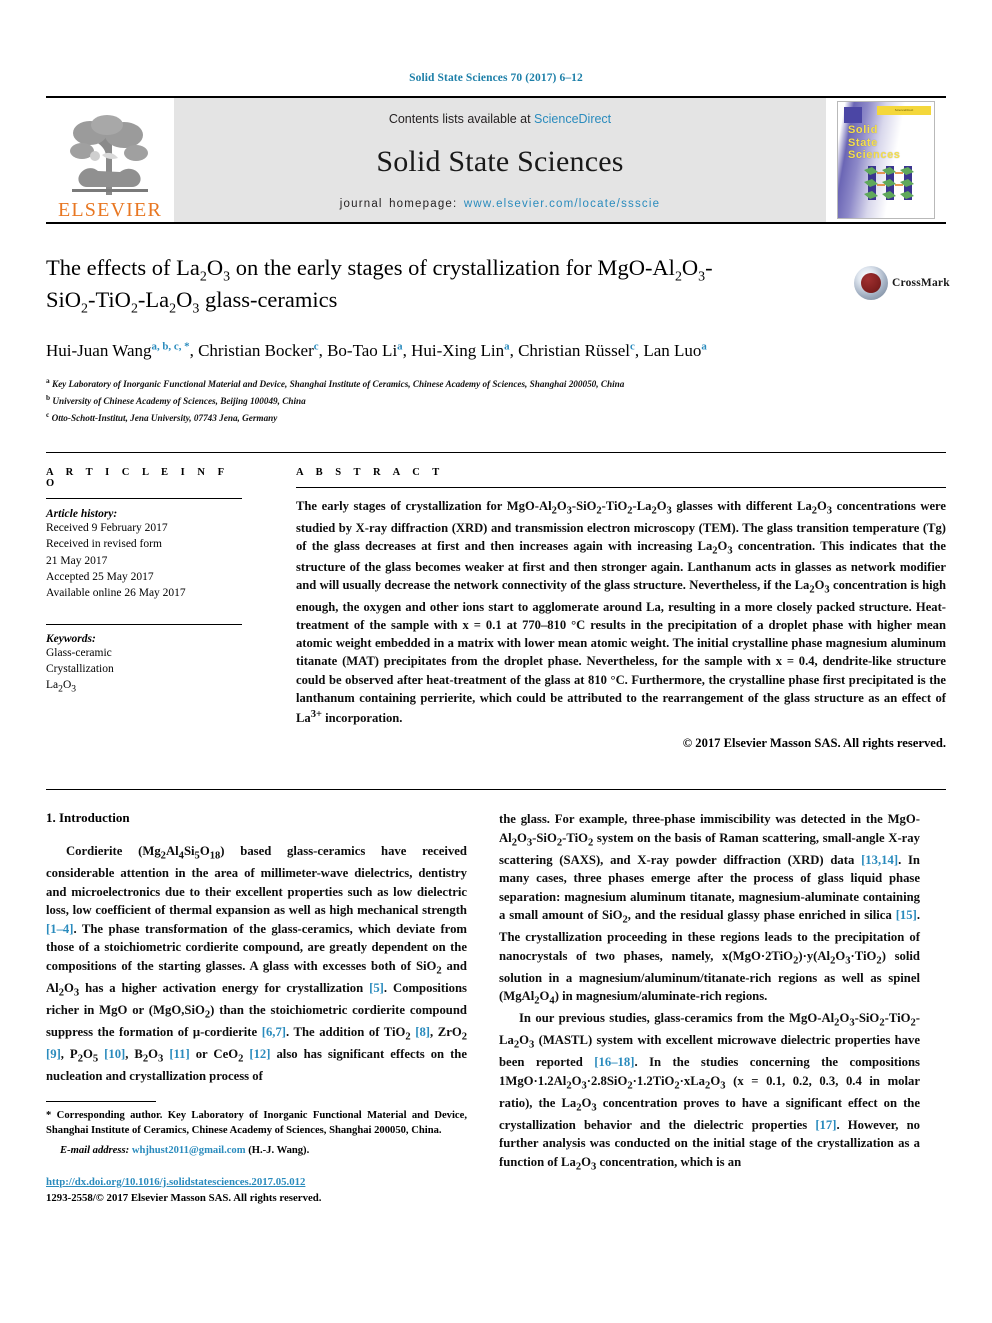  Describe the element at coordinates (215, 267) in the screenshot. I see `title-seg-2: O` at that location.